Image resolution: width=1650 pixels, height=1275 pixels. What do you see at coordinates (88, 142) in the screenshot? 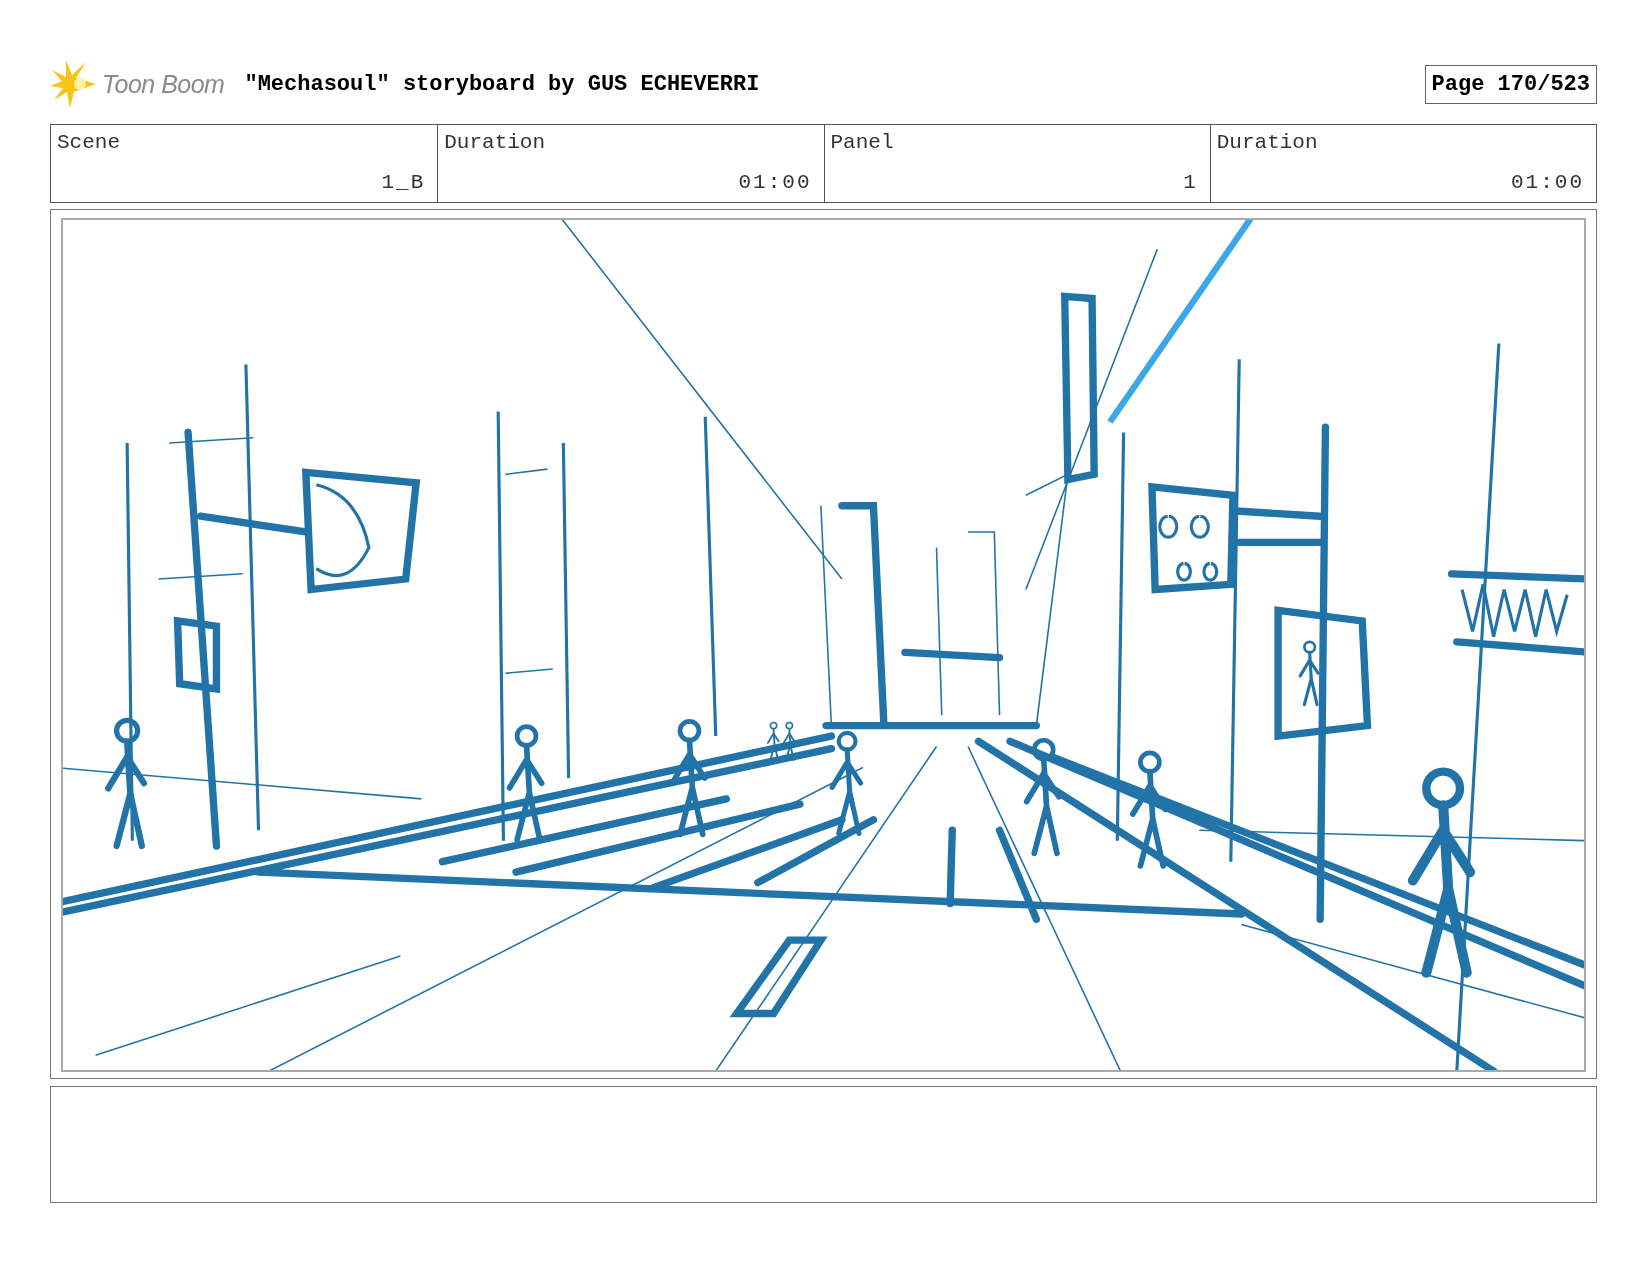
I see `field-label: Scene` at bounding box center [88, 142].